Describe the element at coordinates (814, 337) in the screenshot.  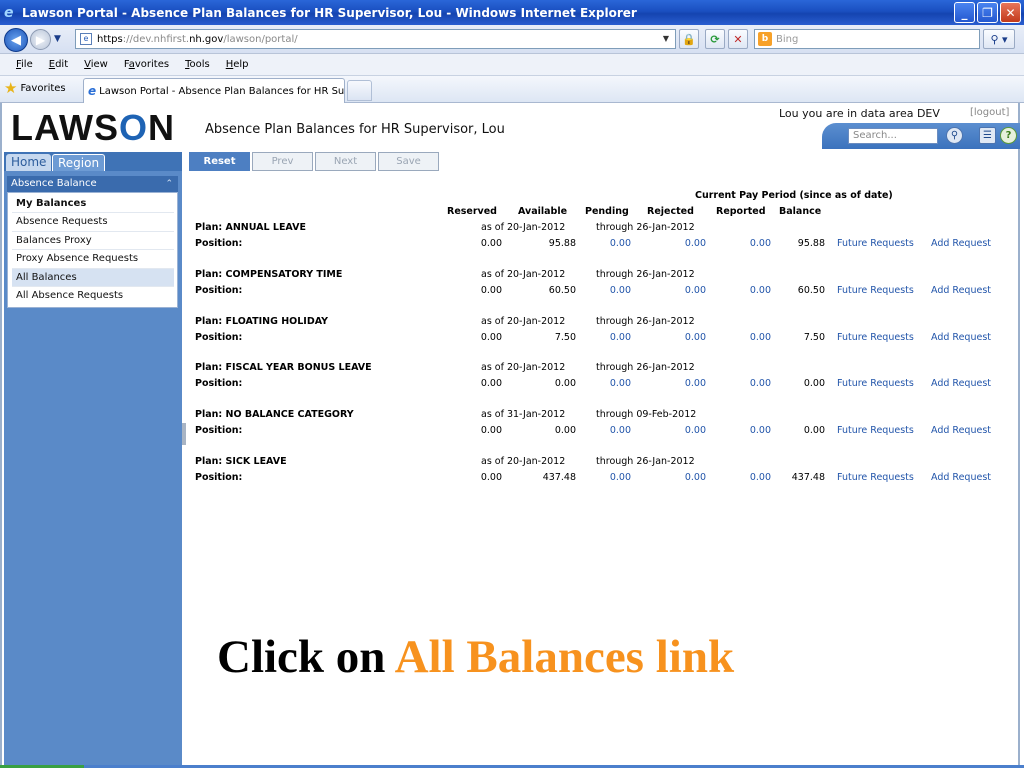
I see `balance-value: 7.50` at that location.